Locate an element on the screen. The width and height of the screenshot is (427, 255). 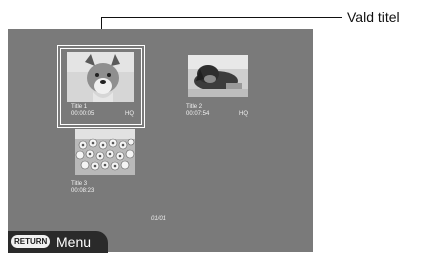
title-2-quality: HQ is located at coordinates (243, 114).